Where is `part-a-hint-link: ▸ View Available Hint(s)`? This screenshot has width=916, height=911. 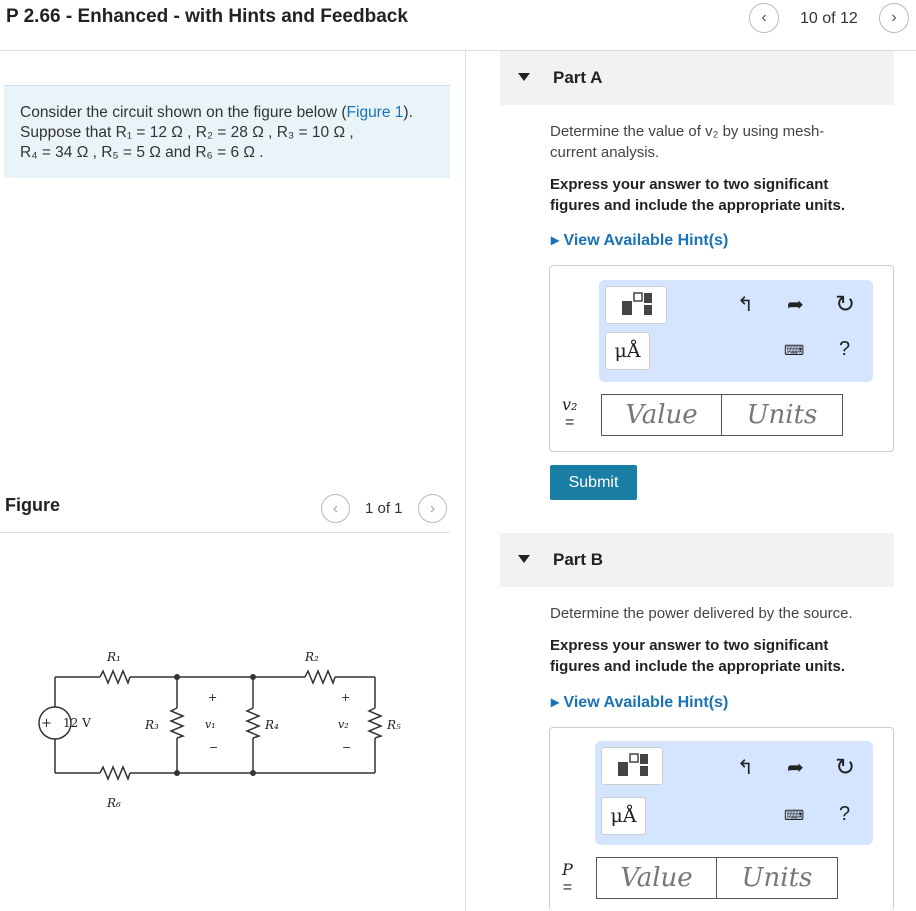
part-a-hint-link: ▸ View Available Hint(s) is located at coordinates (639, 240).